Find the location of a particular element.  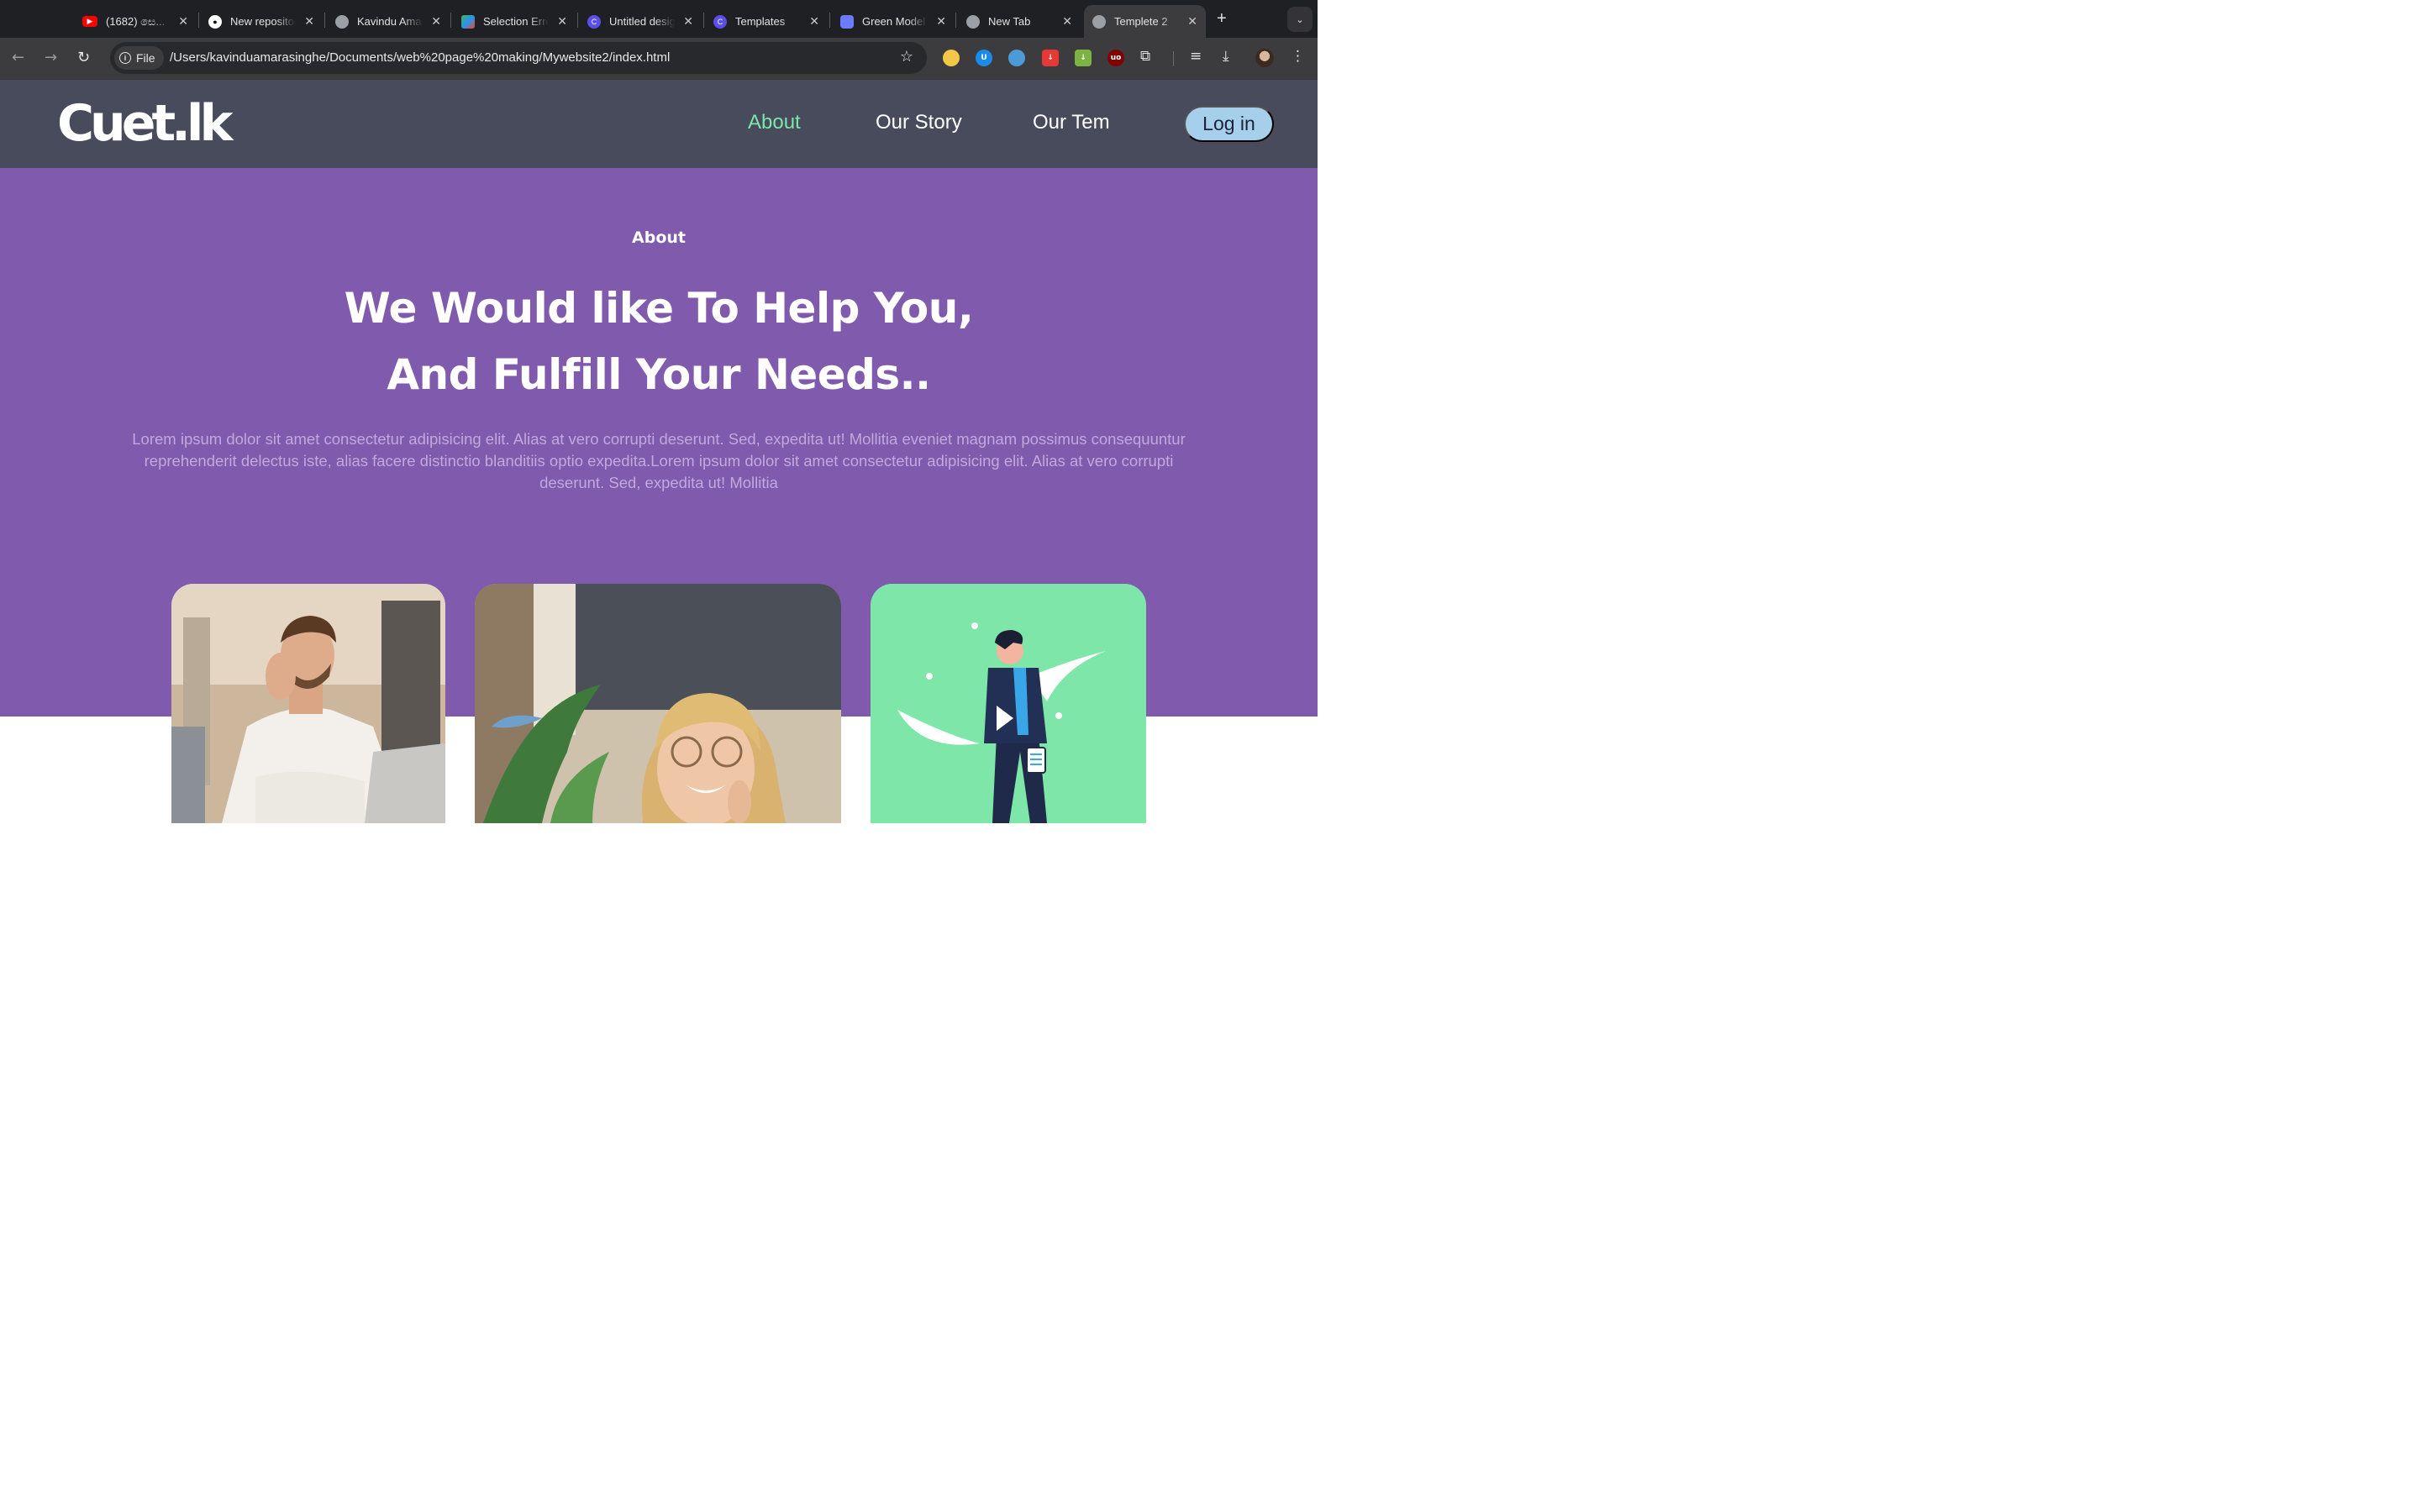

new-tab-button: + is located at coordinates (1222, 19).